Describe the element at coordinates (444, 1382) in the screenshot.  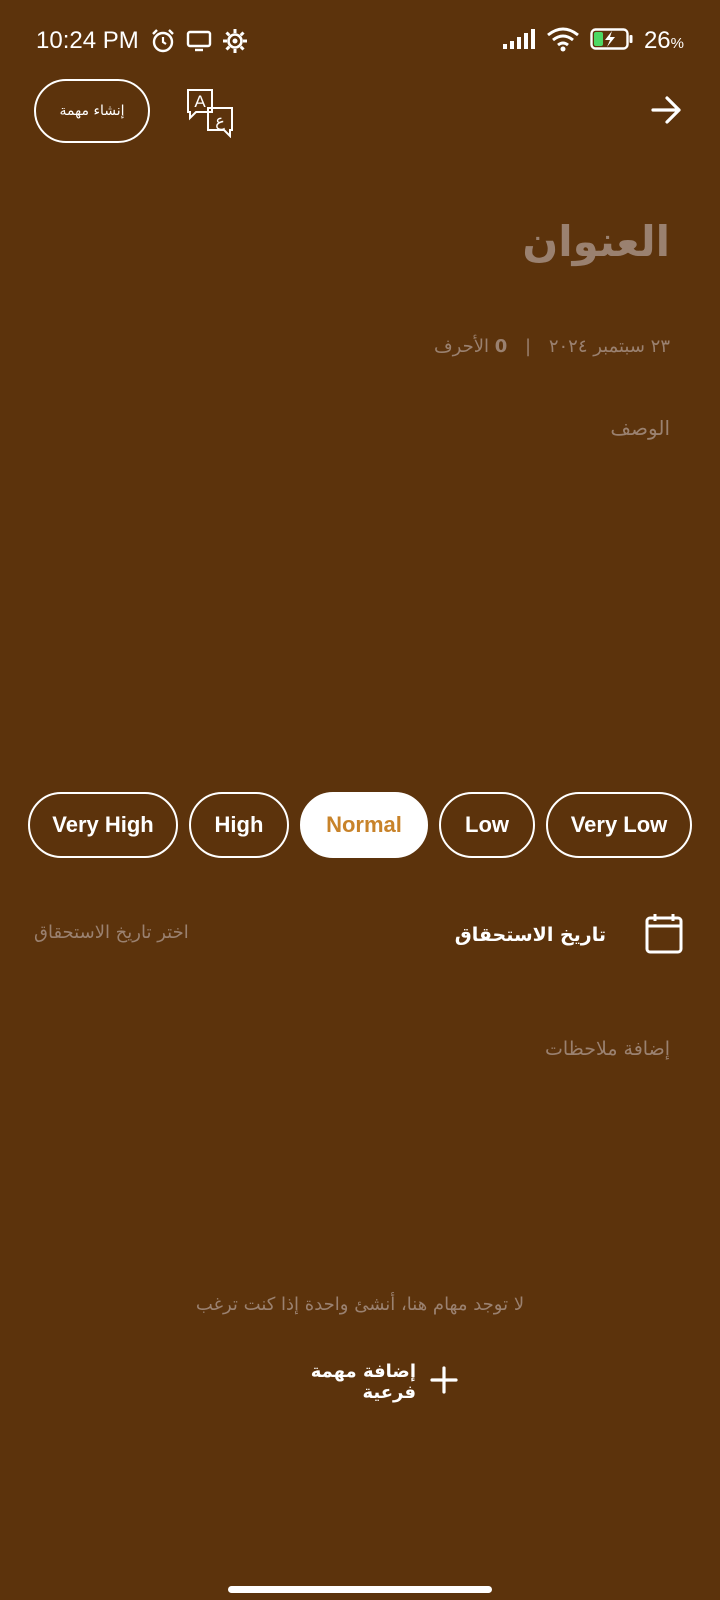
I see `plus-icon` at that location.